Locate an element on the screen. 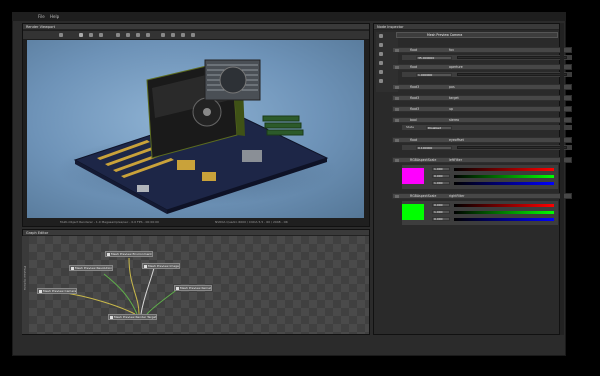 This screenshot has width=600, height=376. graph-node-image: Mesh Preview Image is located at coordinates (161, 266).